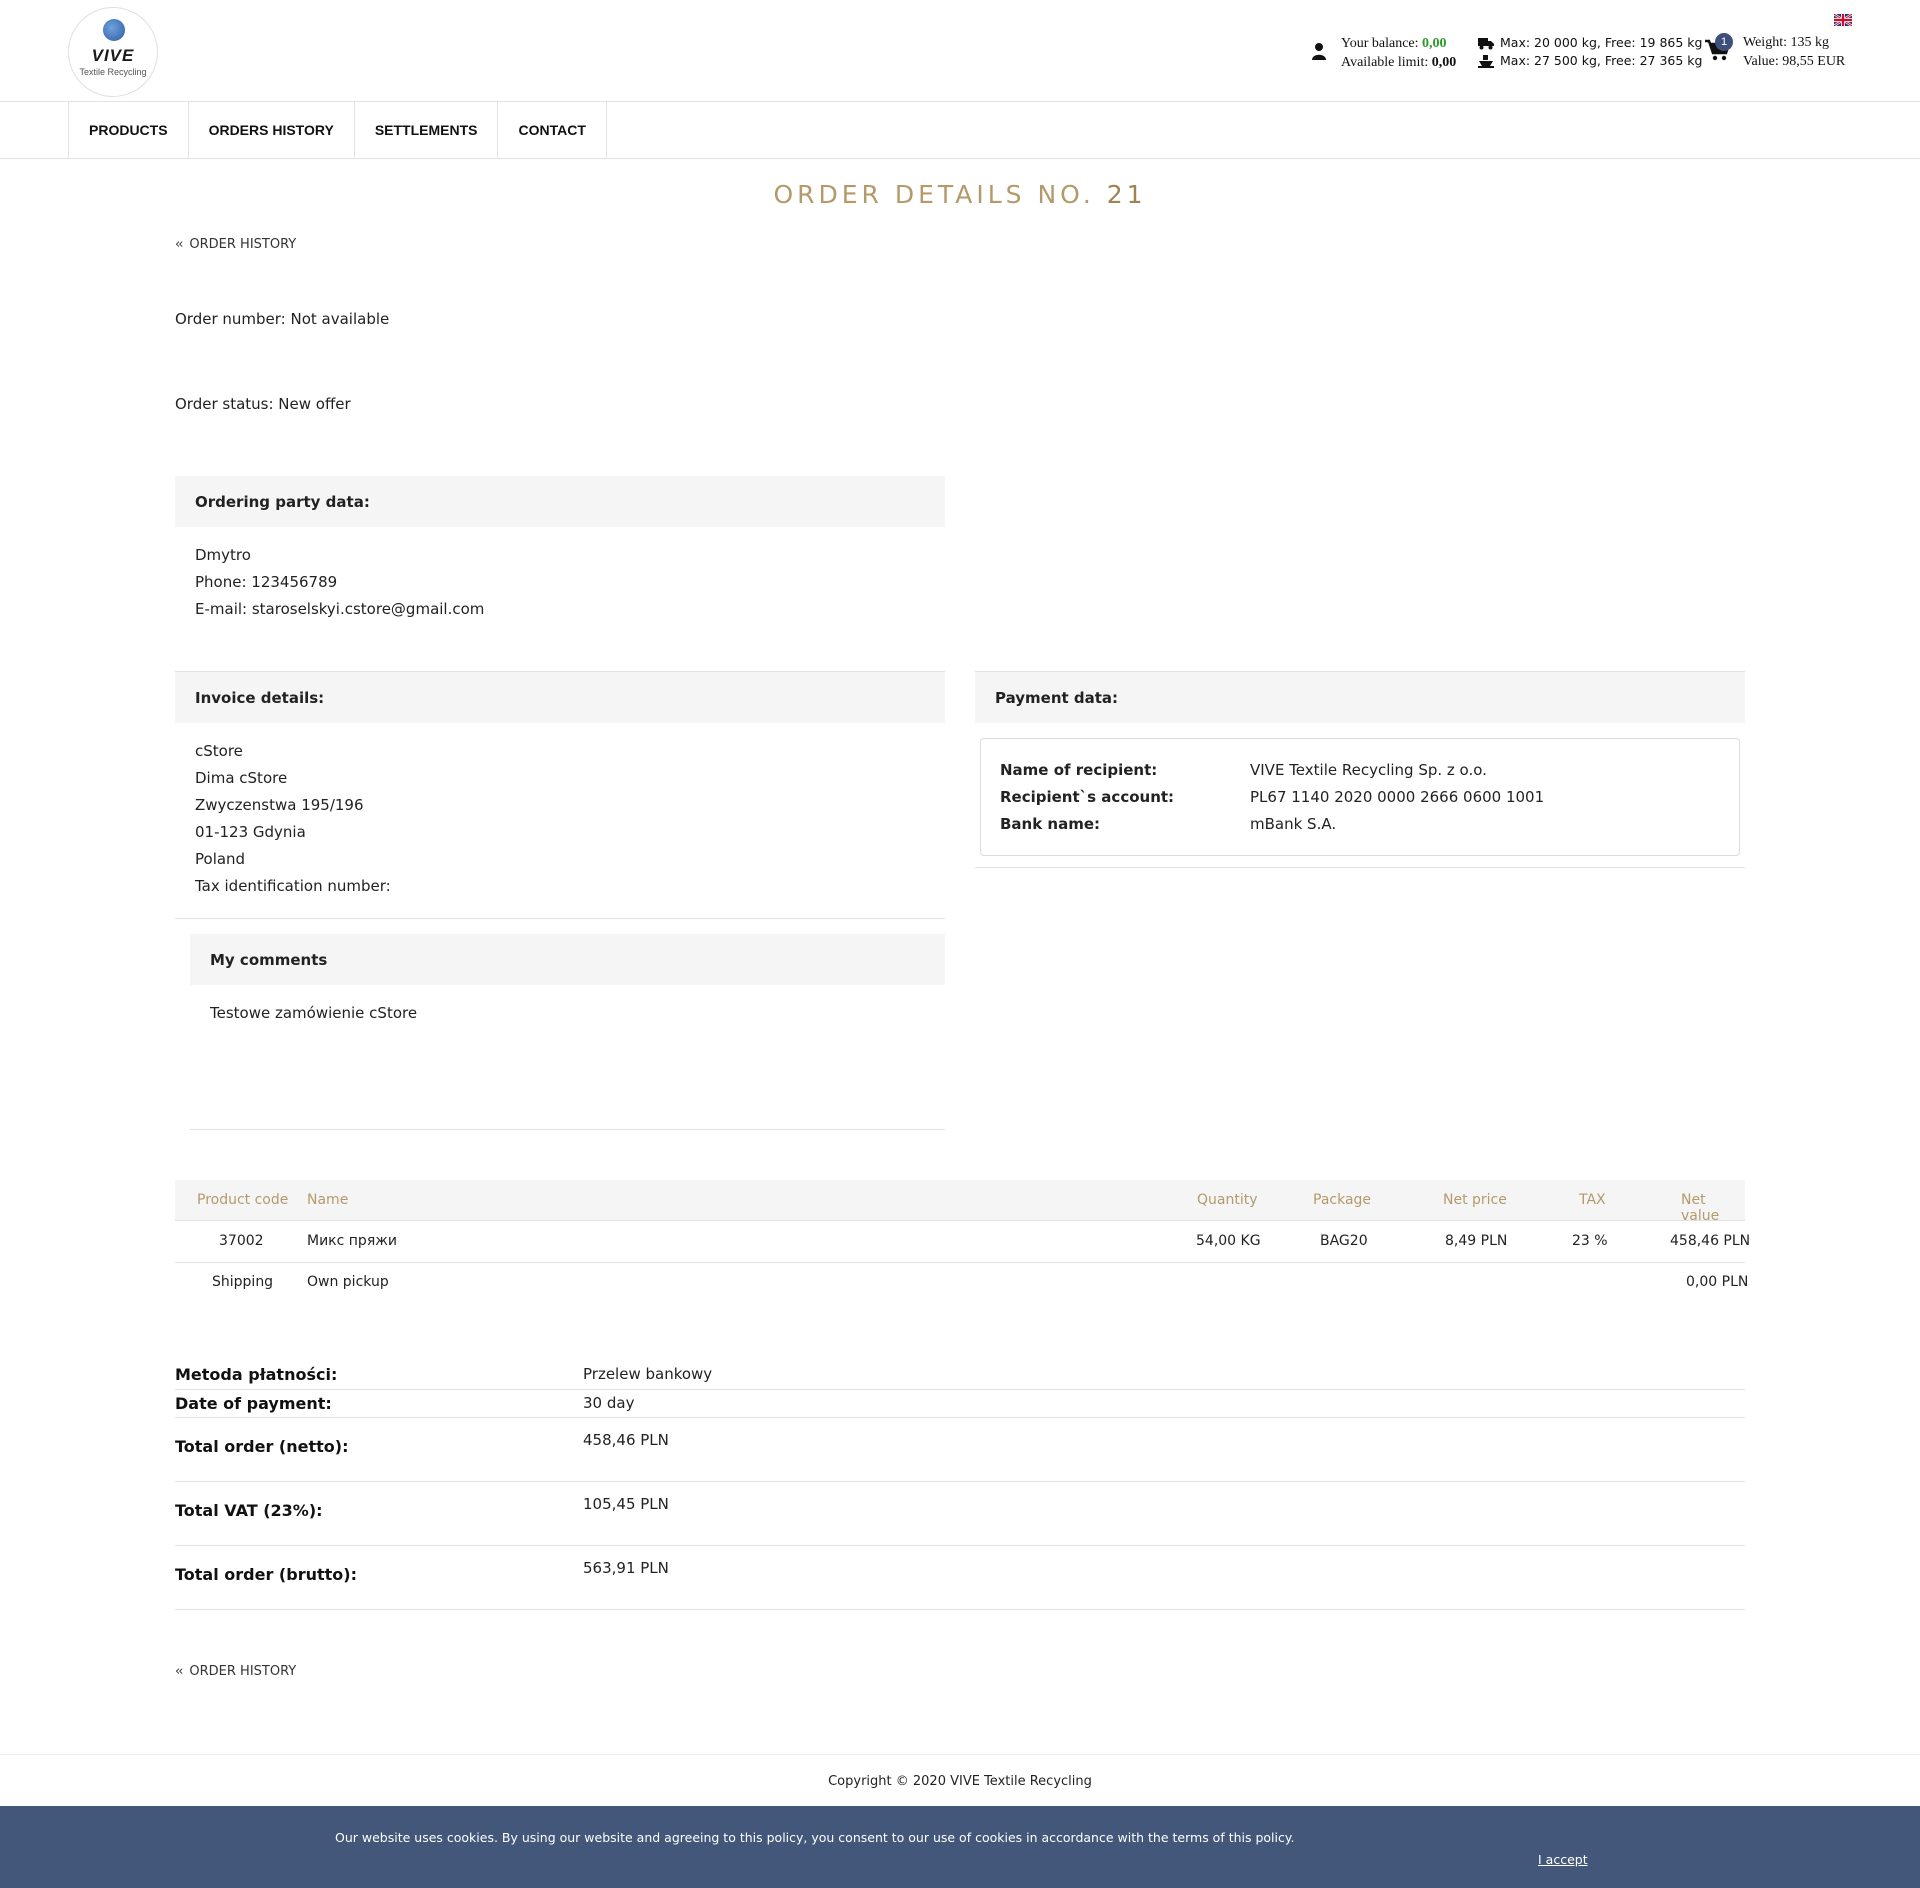  What do you see at coordinates (1794, 61) in the screenshot?
I see `cart-value: Value: 98,55 EUR` at bounding box center [1794, 61].